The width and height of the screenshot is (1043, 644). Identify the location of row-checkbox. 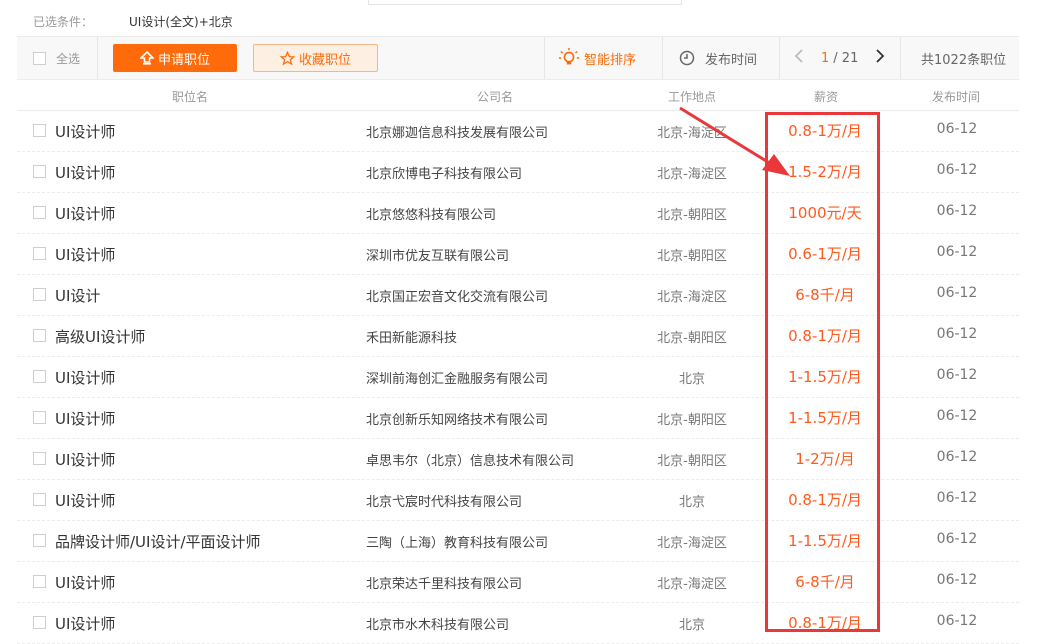
(39, 622).